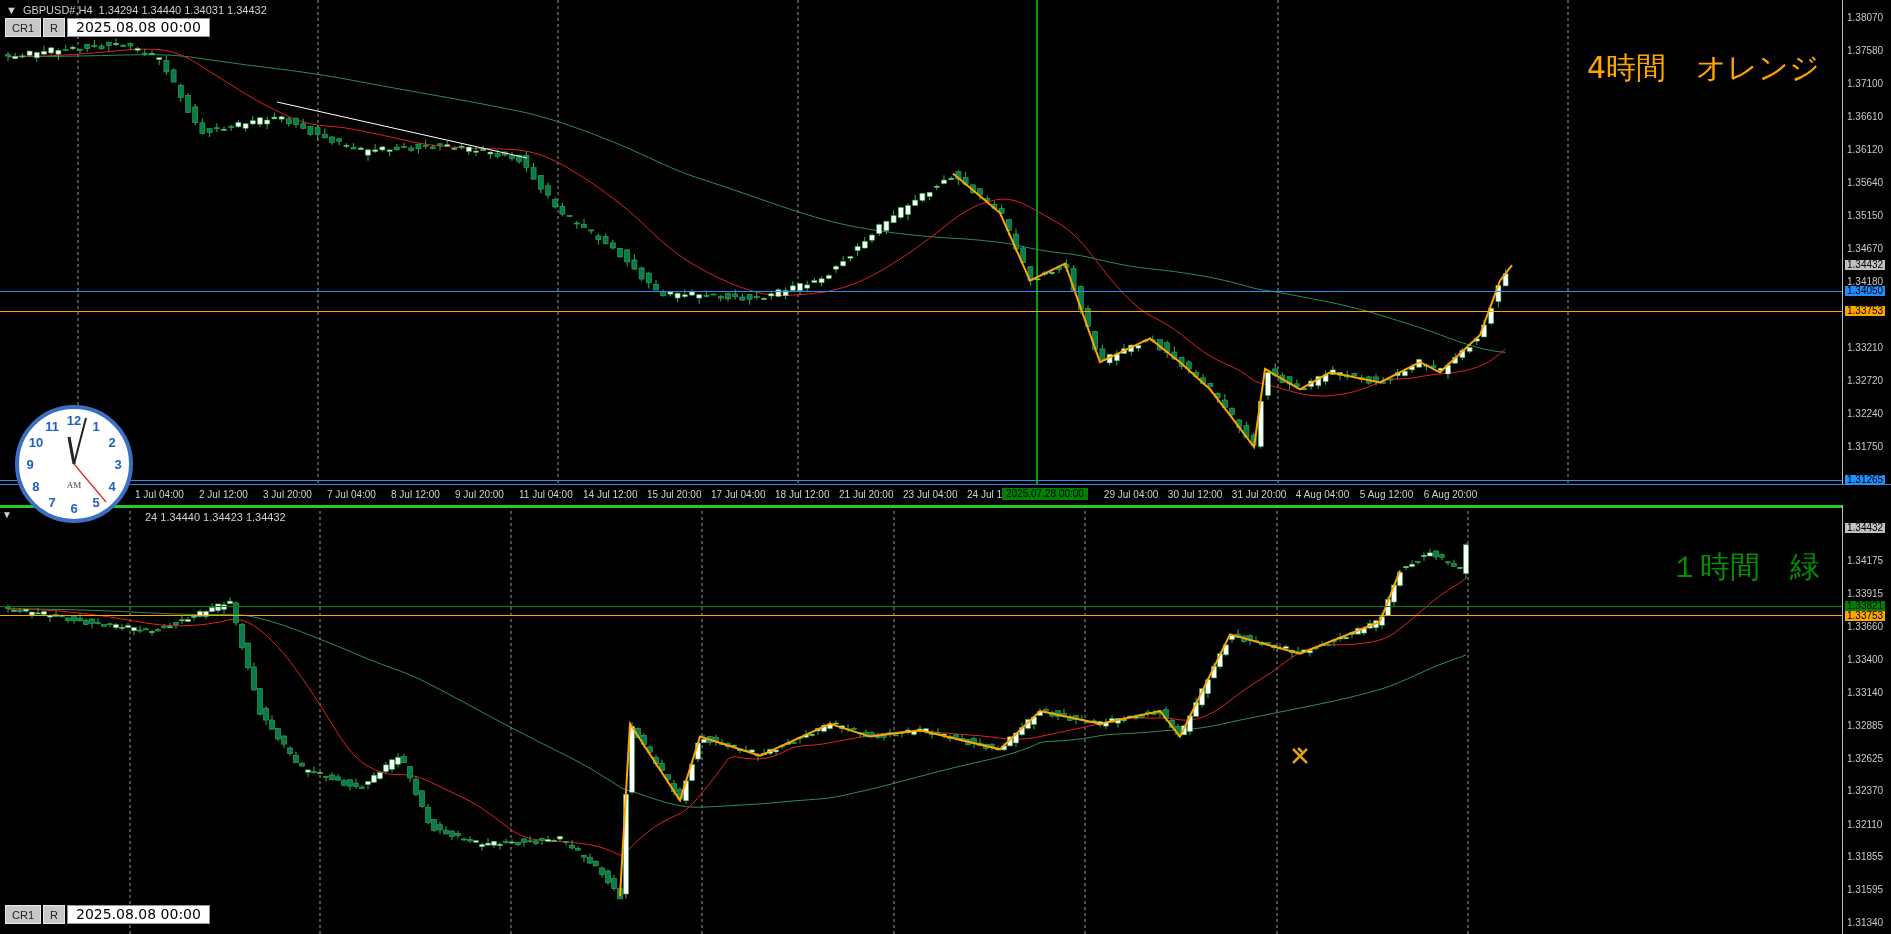 This screenshot has height=934, width=1891. Describe the element at coordinates (1865, 117) in the screenshot. I see `price-axis-label: 1.36610` at that location.